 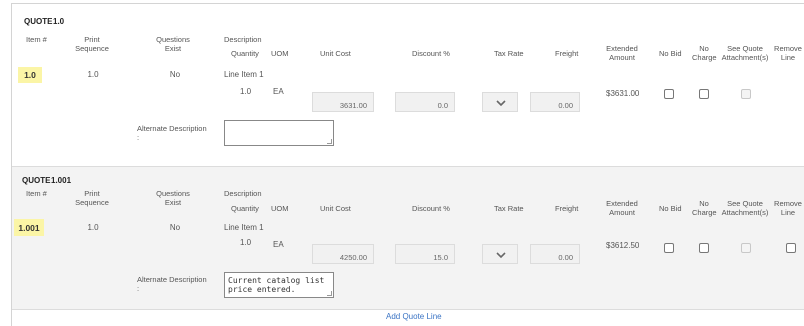 What do you see at coordinates (30, 75) in the screenshot?
I see `item-number-badge: 1.0` at bounding box center [30, 75].